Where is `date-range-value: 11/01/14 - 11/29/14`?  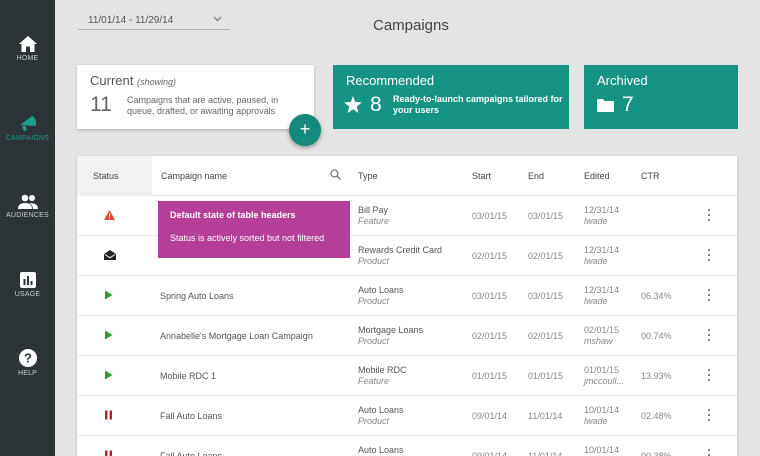
date-range-value: 11/01/14 - 11/29/14 is located at coordinates (131, 20).